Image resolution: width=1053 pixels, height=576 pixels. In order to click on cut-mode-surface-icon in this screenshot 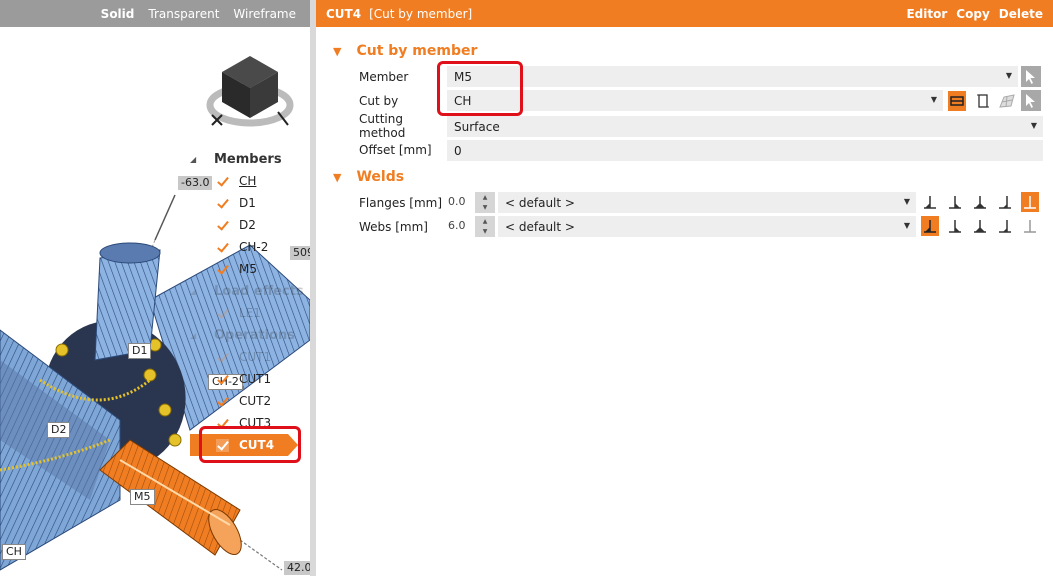, I will do `click(957, 101)`.